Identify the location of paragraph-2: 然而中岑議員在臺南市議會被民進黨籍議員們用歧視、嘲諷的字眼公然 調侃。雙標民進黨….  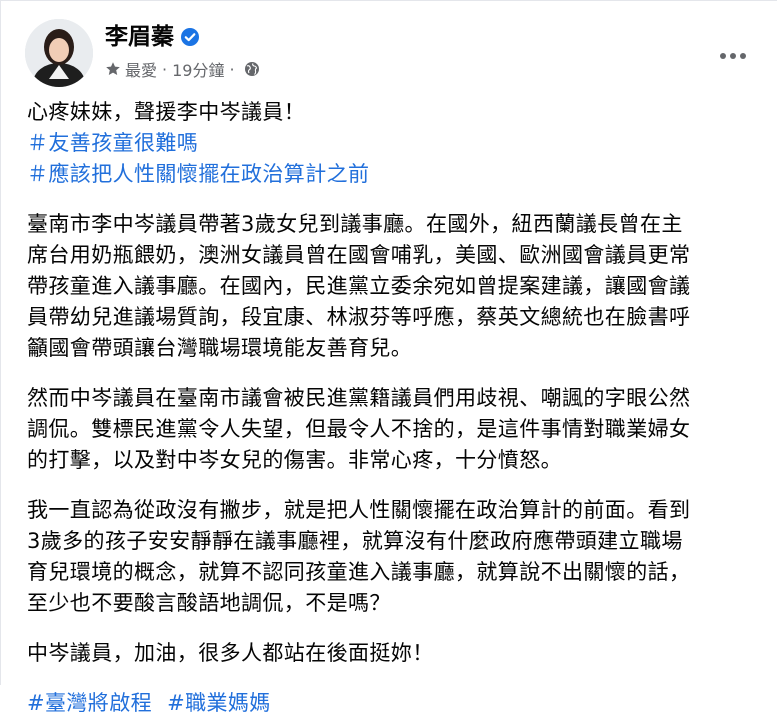
(392, 429).